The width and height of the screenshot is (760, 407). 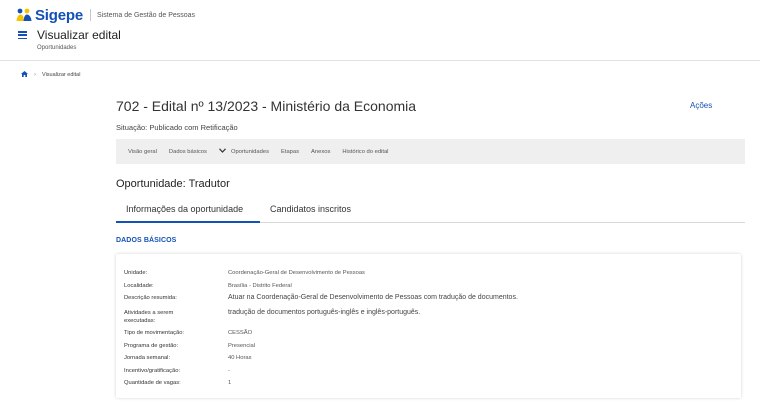 What do you see at coordinates (146, 240) in the screenshot?
I see `section-title: DADOS BÁSICOS` at bounding box center [146, 240].